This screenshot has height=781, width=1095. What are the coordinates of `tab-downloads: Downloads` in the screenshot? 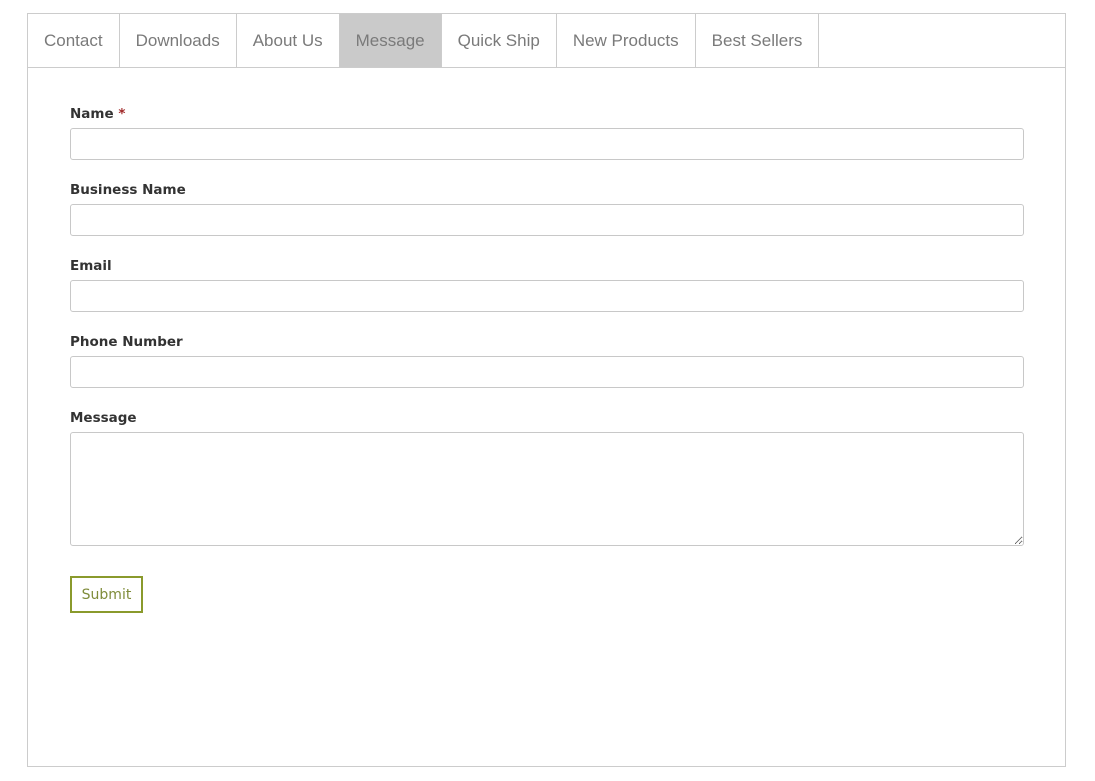 It's located at (178, 40).